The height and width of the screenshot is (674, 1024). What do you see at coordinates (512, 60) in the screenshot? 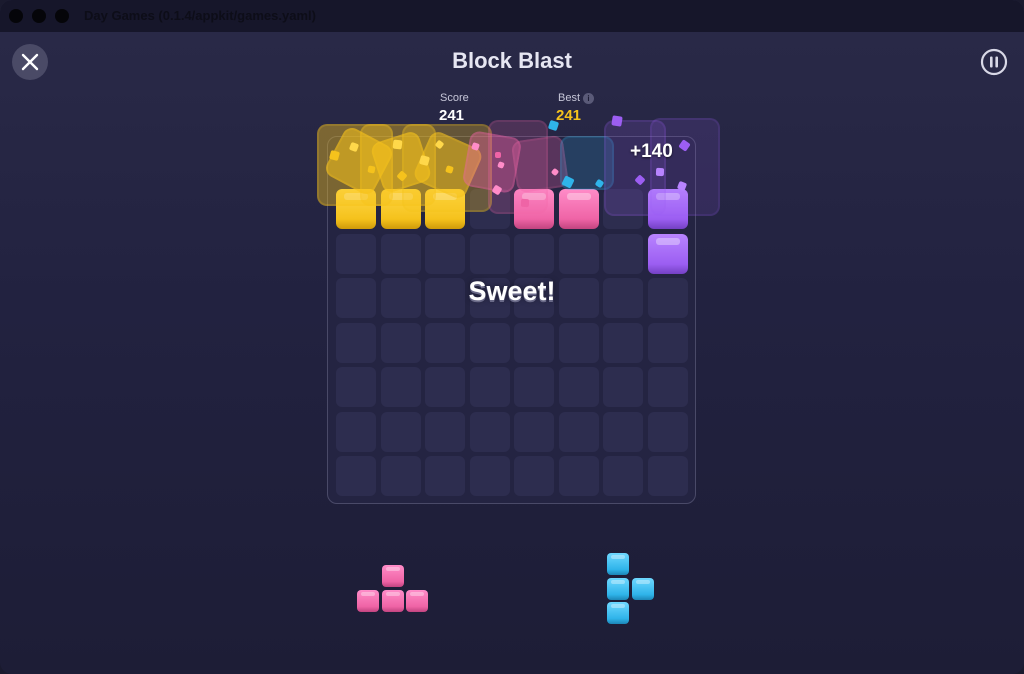
I see `game-title: Block Blast` at bounding box center [512, 60].